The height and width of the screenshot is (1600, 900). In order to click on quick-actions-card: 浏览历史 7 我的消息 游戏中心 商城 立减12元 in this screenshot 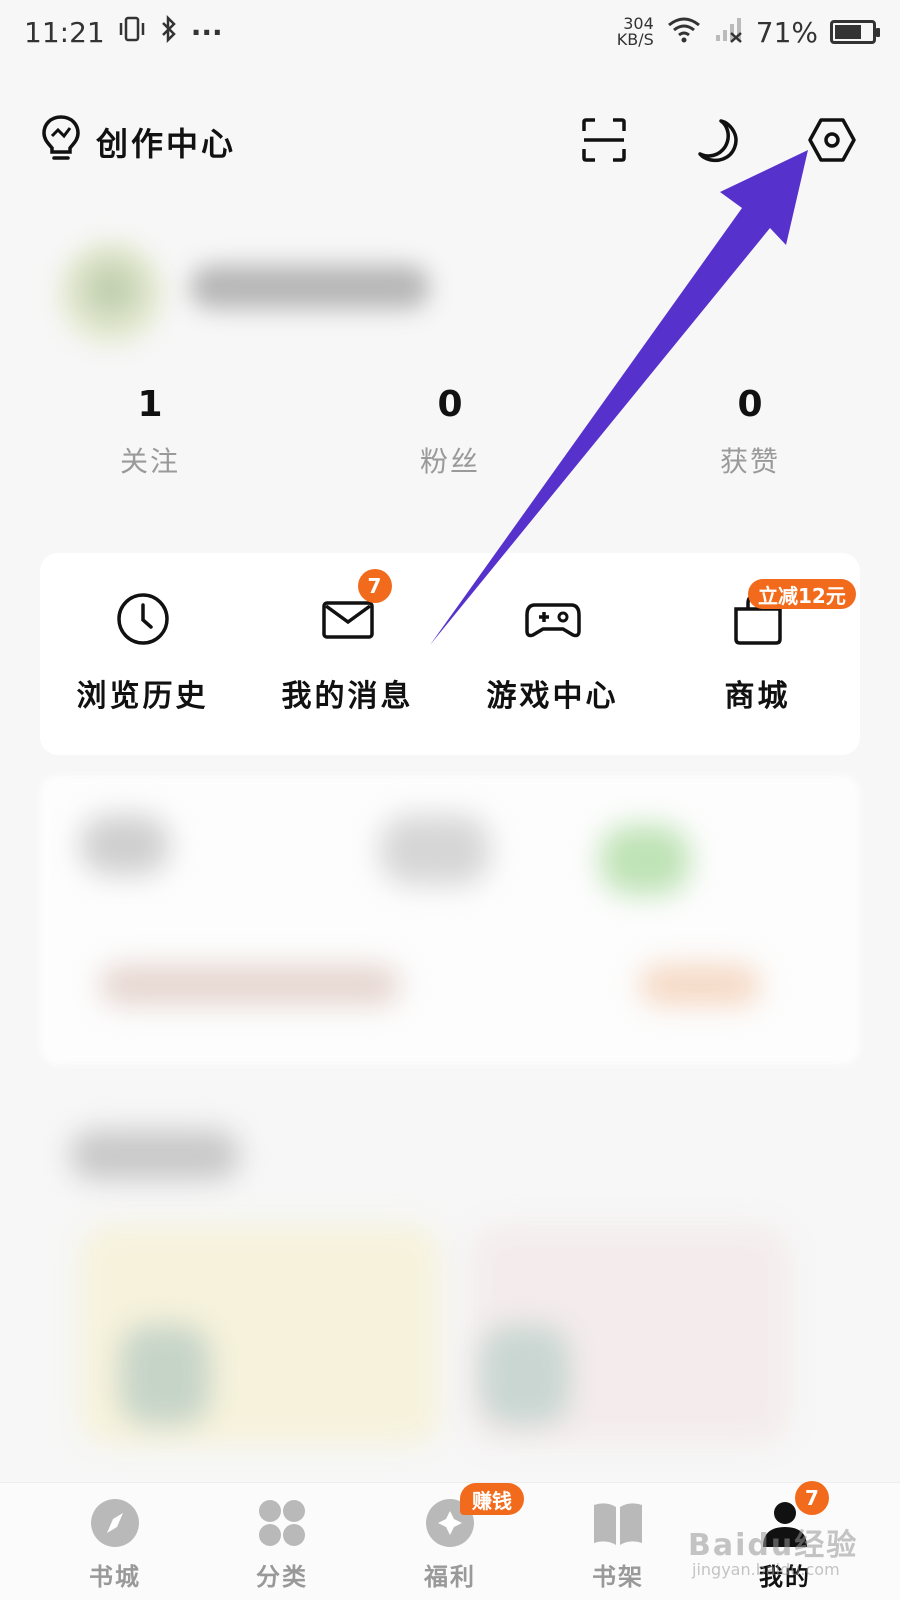, I will do `click(450, 654)`.